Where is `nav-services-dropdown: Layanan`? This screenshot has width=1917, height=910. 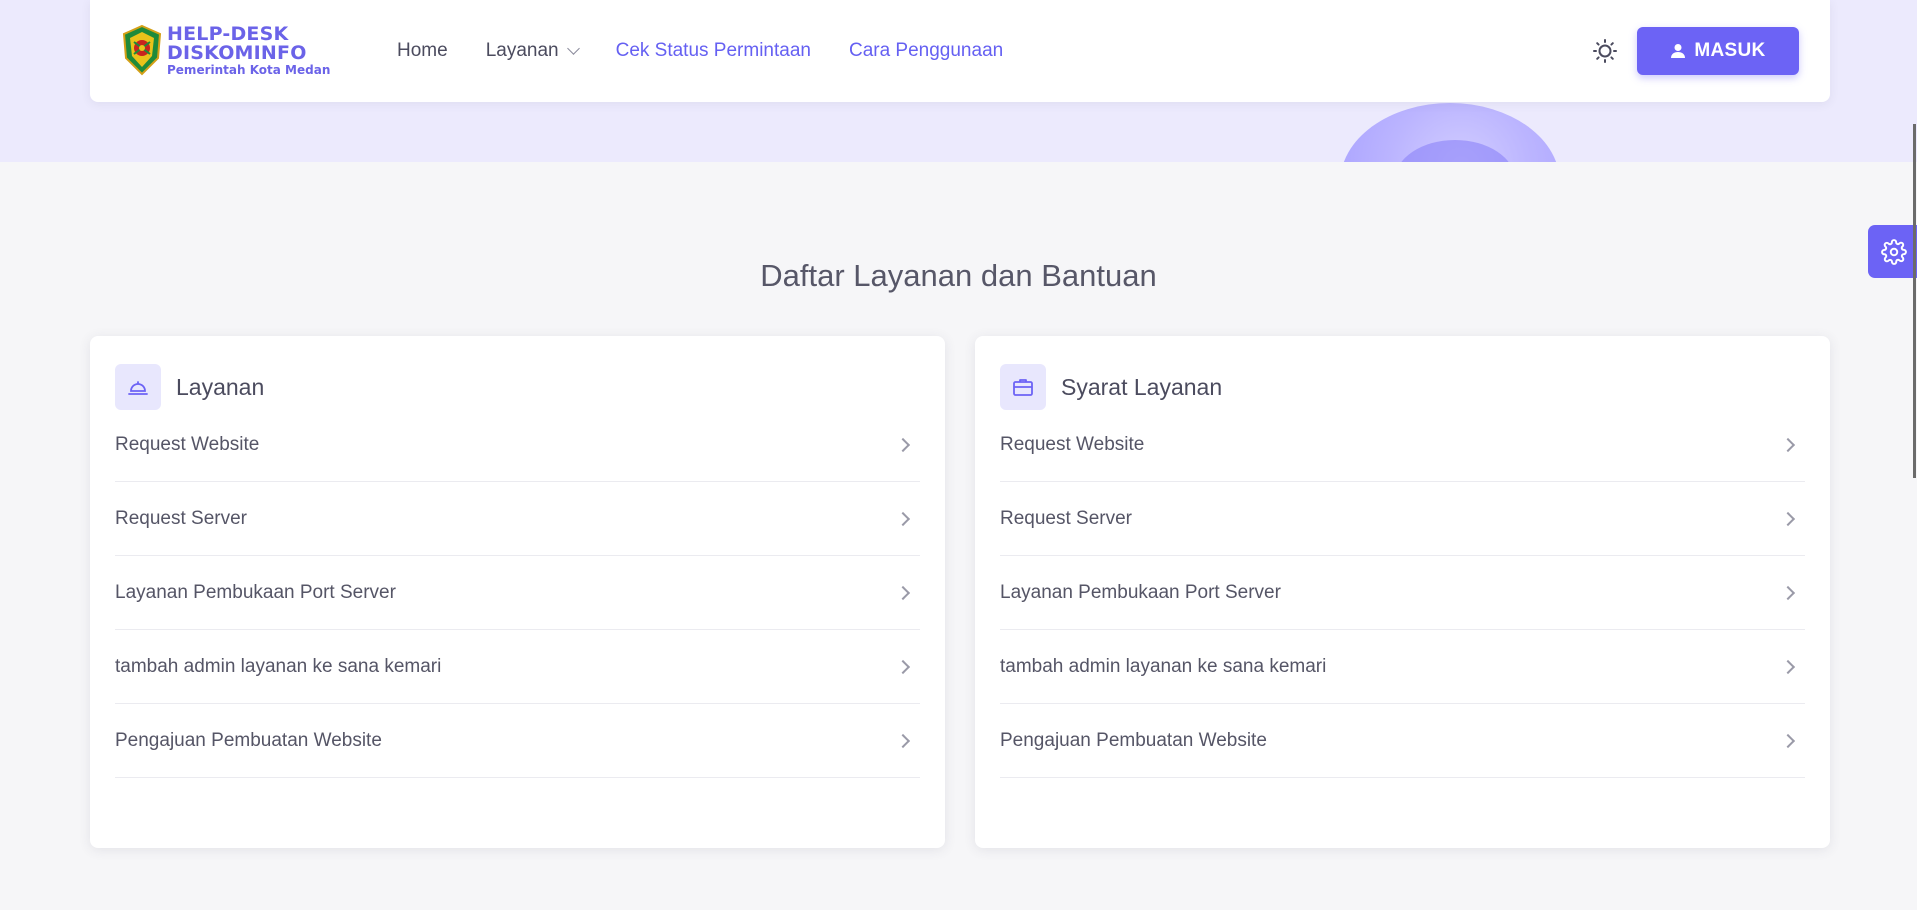
nav-services-dropdown: Layanan is located at coordinates (532, 51).